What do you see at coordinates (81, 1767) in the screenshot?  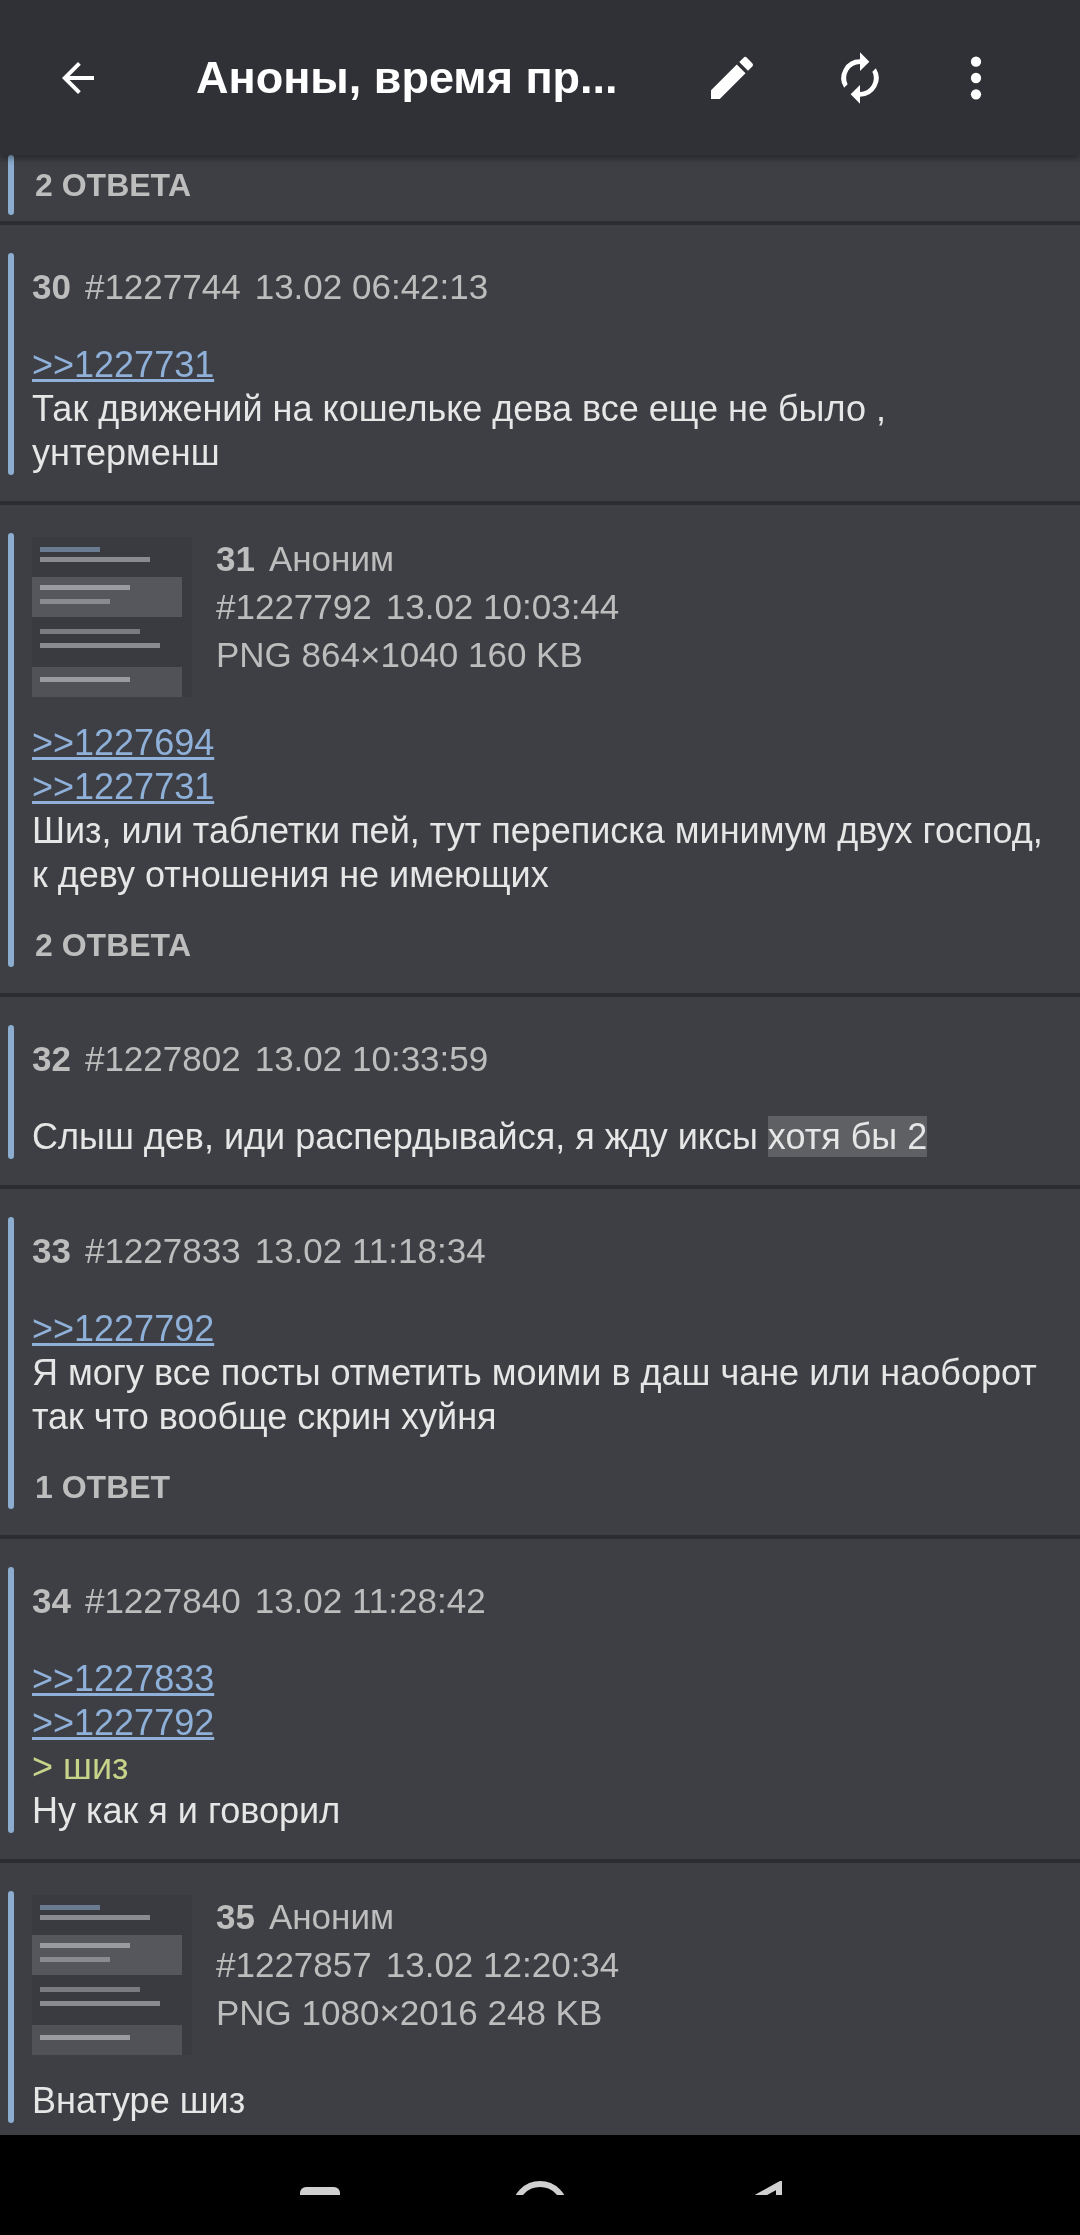 I see `quote-text: > шиз` at bounding box center [81, 1767].